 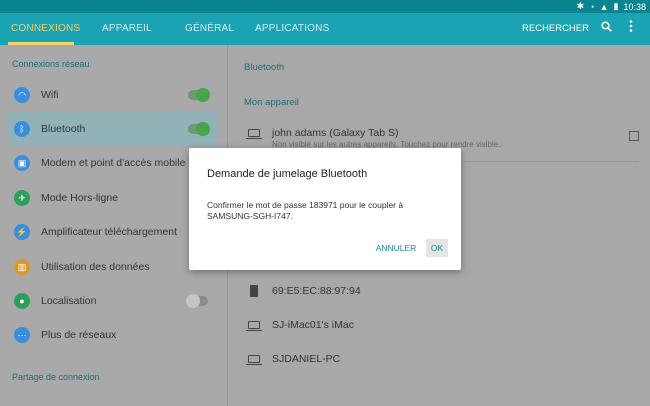 I want to click on sidebar-item-label: Utilisation des données, so click(x=95, y=267).